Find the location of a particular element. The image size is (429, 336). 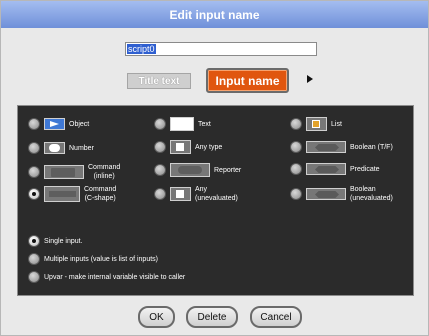

reporter-slot-icon is located at coordinates (190, 170).